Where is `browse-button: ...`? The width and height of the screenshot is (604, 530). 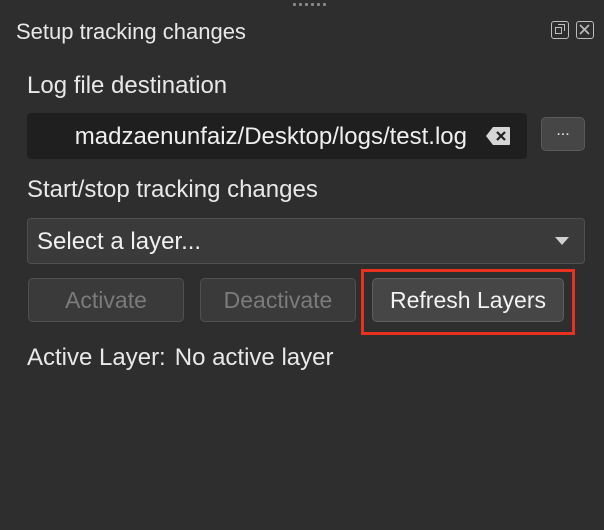
browse-button: ... is located at coordinates (563, 134).